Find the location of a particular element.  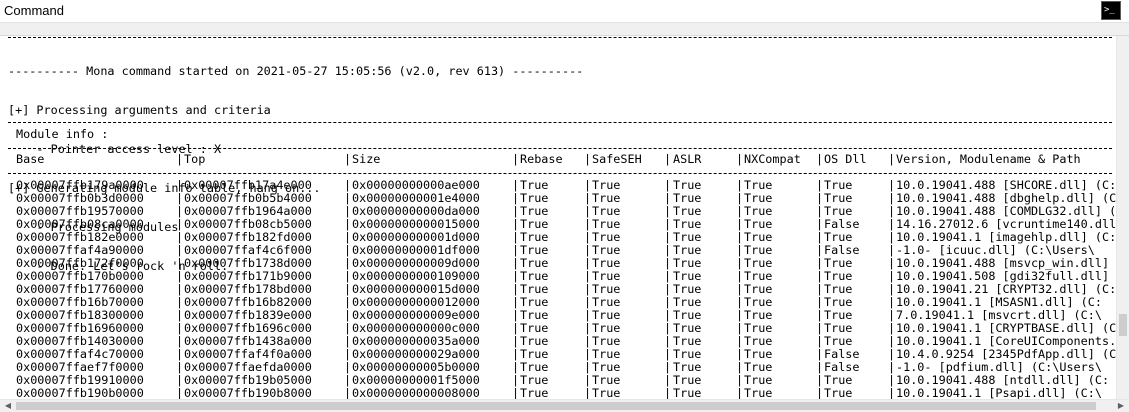

command-prompt-icon: >_ is located at coordinates (1111, 10).